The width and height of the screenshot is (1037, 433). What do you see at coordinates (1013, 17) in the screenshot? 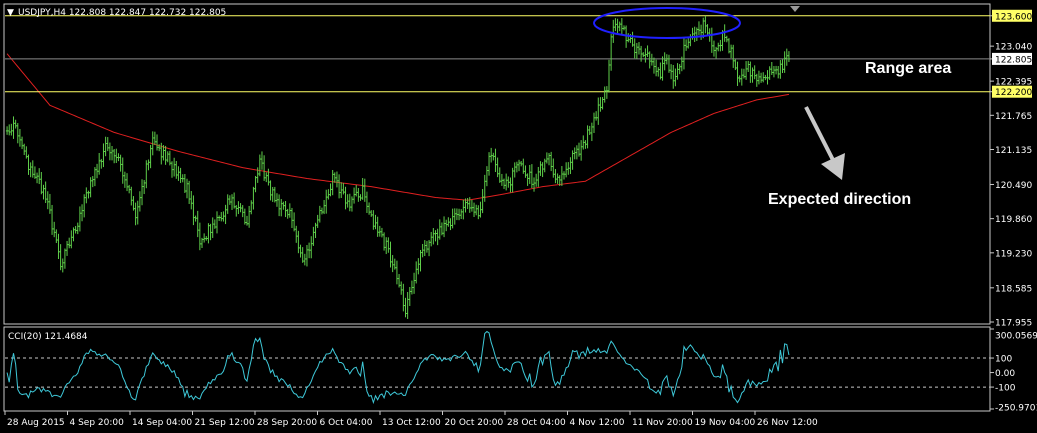
I see `price-tick-label: 123.600` at bounding box center [1013, 17].